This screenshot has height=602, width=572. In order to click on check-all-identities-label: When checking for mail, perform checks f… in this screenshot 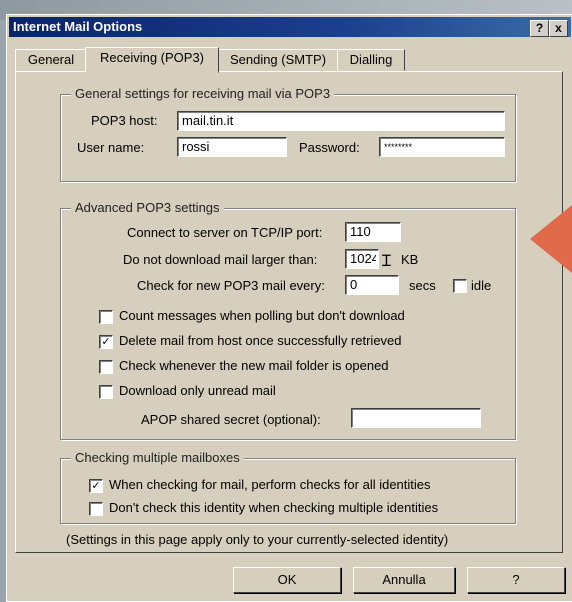, I will do `click(270, 484)`.